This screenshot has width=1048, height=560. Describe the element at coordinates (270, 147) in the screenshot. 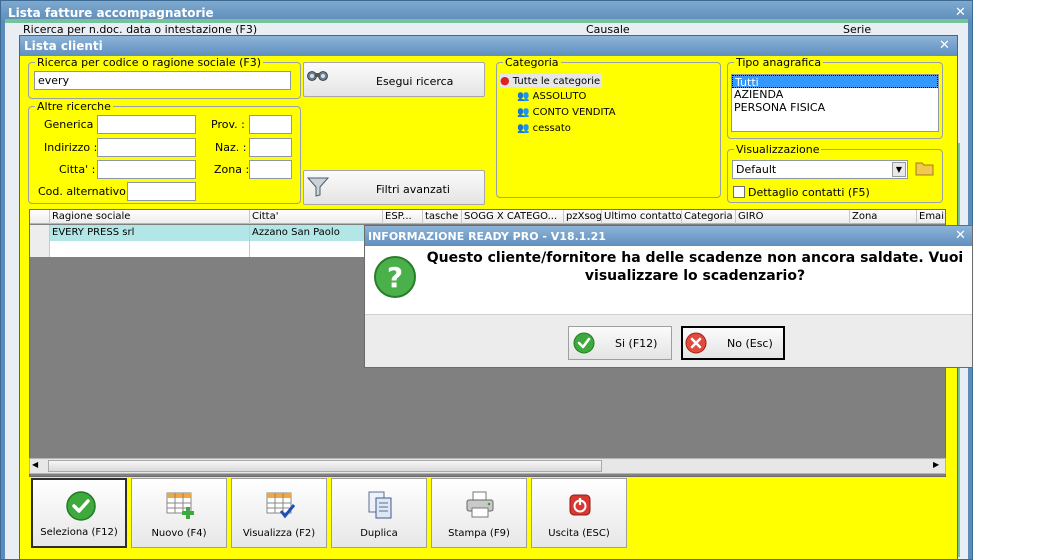

I see `naz-input` at that location.